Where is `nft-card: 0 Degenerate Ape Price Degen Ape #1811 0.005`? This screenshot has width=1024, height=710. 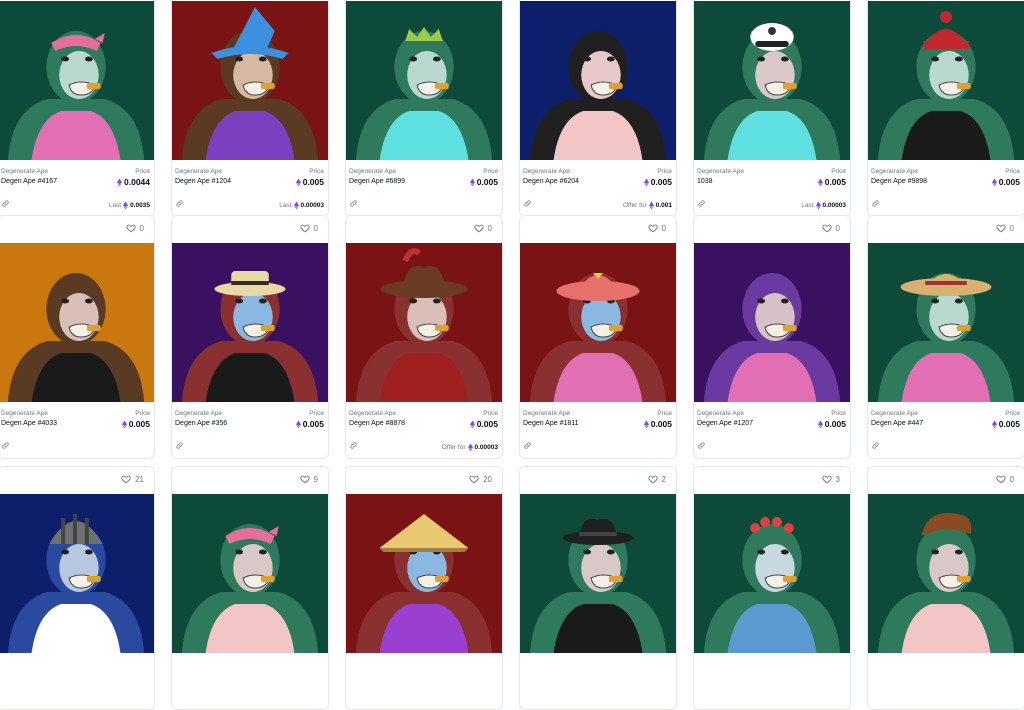 nft-card: 0 Degenerate Ape Price Degen Ape #1811 0.005 is located at coordinates (598, 337).